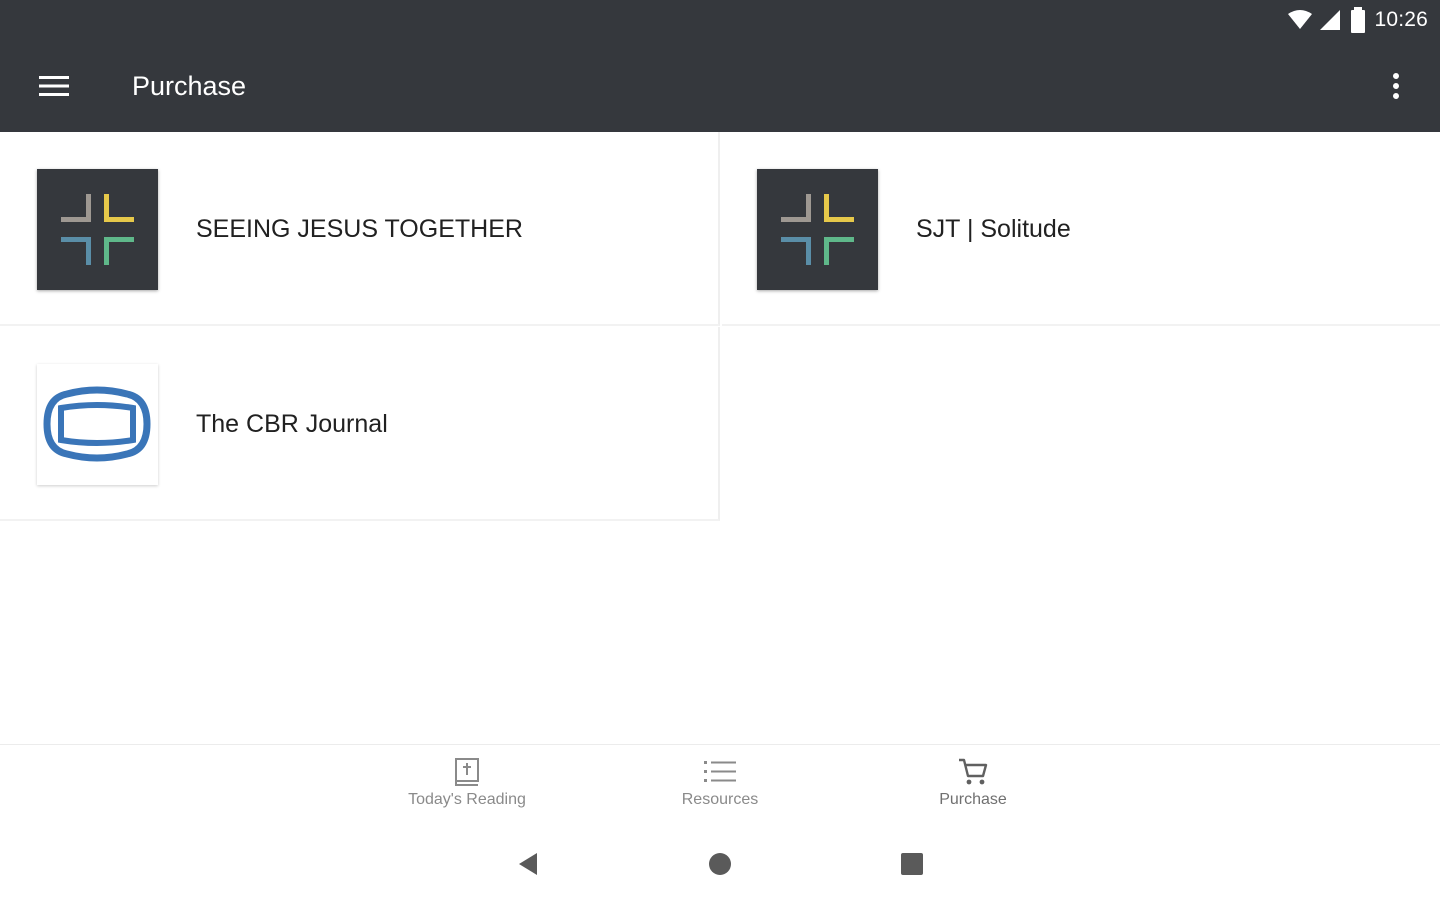  What do you see at coordinates (1396, 86) in the screenshot?
I see `more-vert-icon` at bounding box center [1396, 86].